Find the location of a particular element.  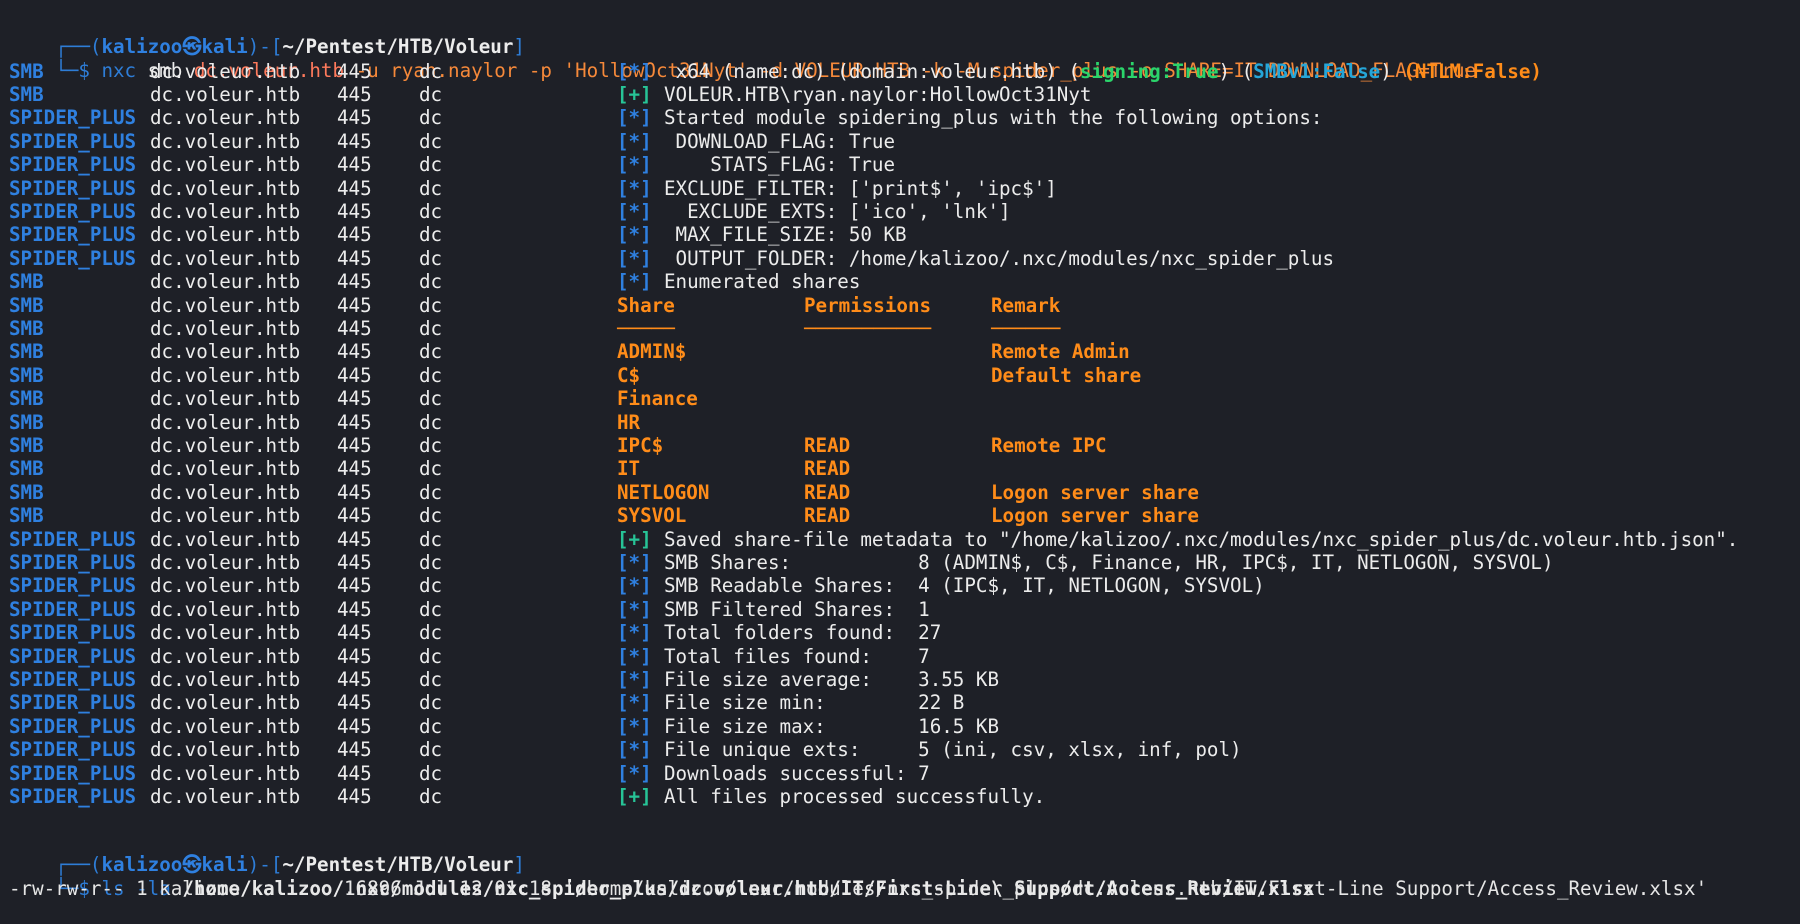

signing-value: signing:True is located at coordinates (1149, 71).